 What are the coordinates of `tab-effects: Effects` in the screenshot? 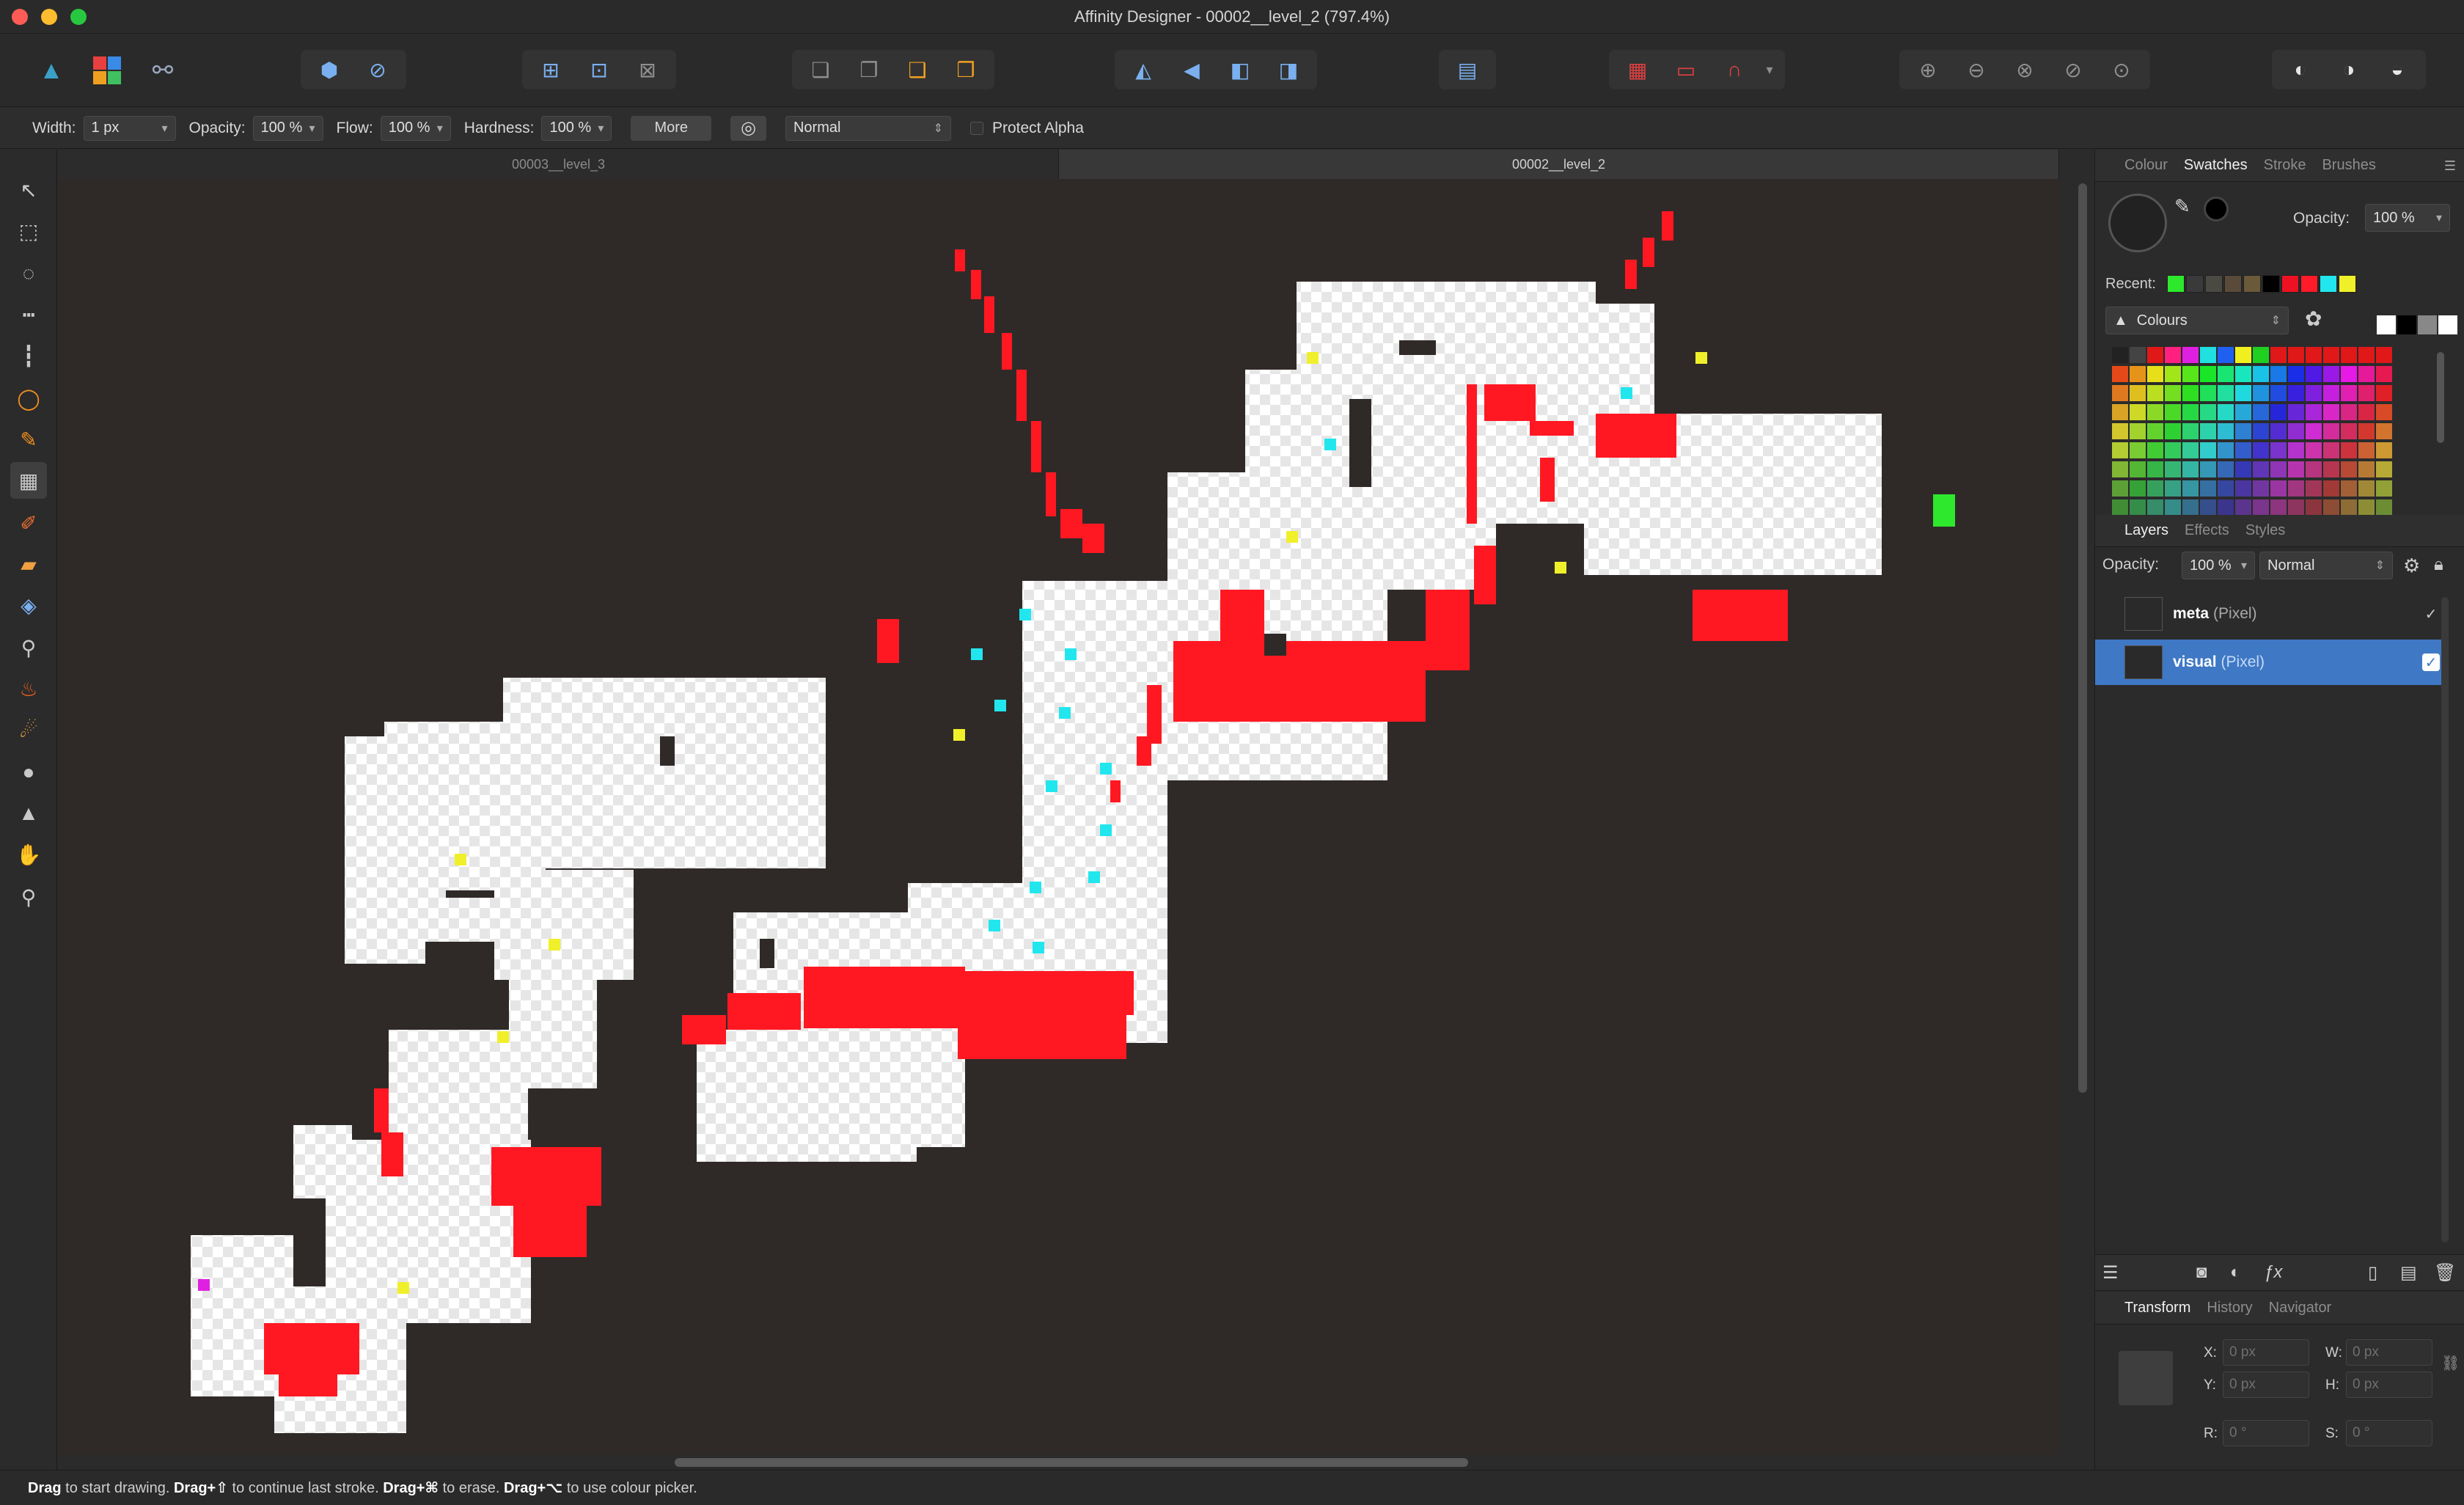 It's located at (2207, 530).